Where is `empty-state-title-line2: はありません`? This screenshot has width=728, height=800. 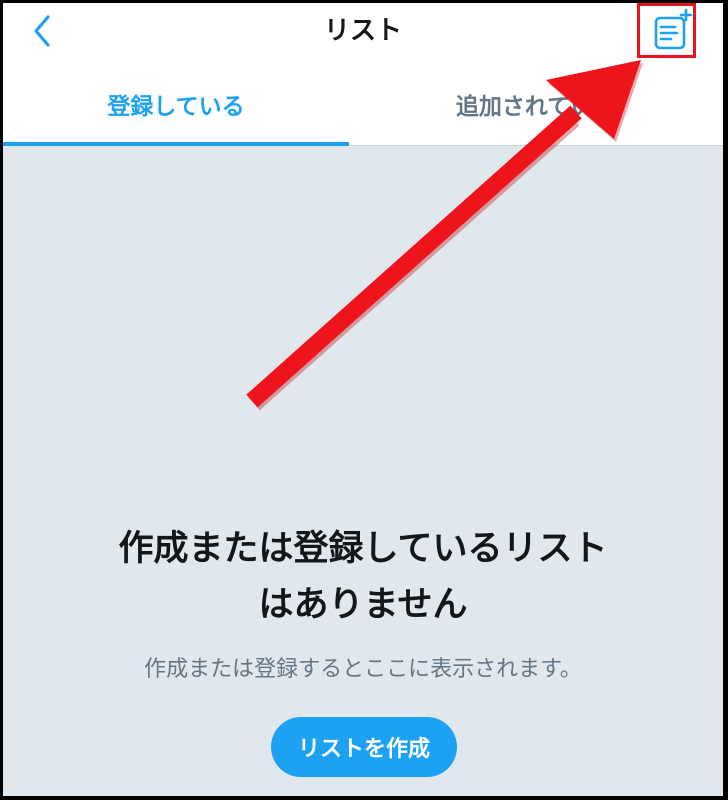 empty-state-title-line2: はありません is located at coordinates (363, 605).